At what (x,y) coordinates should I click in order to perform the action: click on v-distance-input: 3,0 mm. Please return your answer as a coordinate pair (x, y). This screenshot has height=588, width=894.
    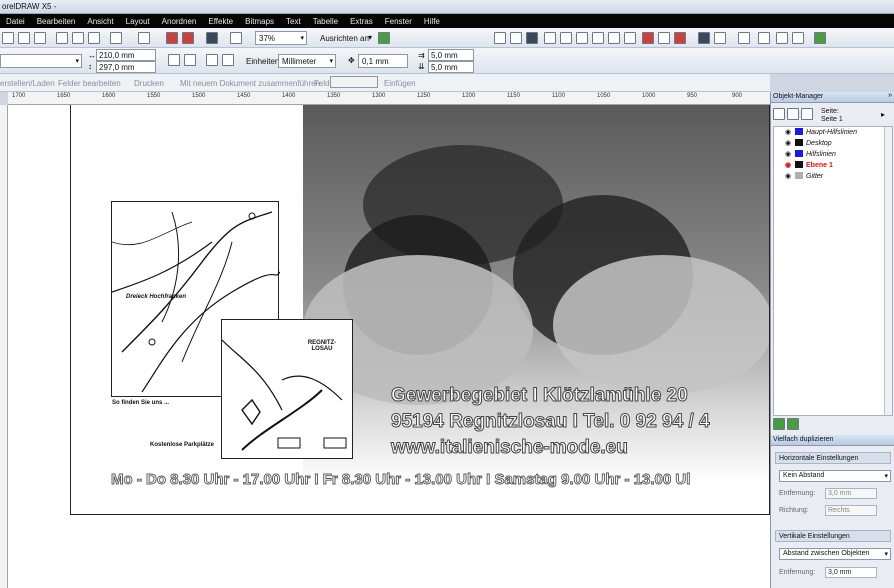
    Looking at the image, I should click on (851, 572).